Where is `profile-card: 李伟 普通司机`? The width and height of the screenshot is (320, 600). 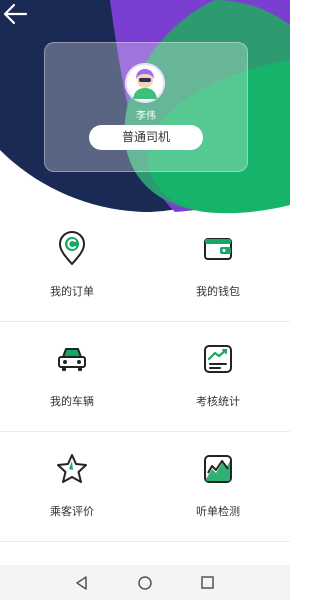 profile-card: 李伟 普通司机 is located at coordinates (146, 107).